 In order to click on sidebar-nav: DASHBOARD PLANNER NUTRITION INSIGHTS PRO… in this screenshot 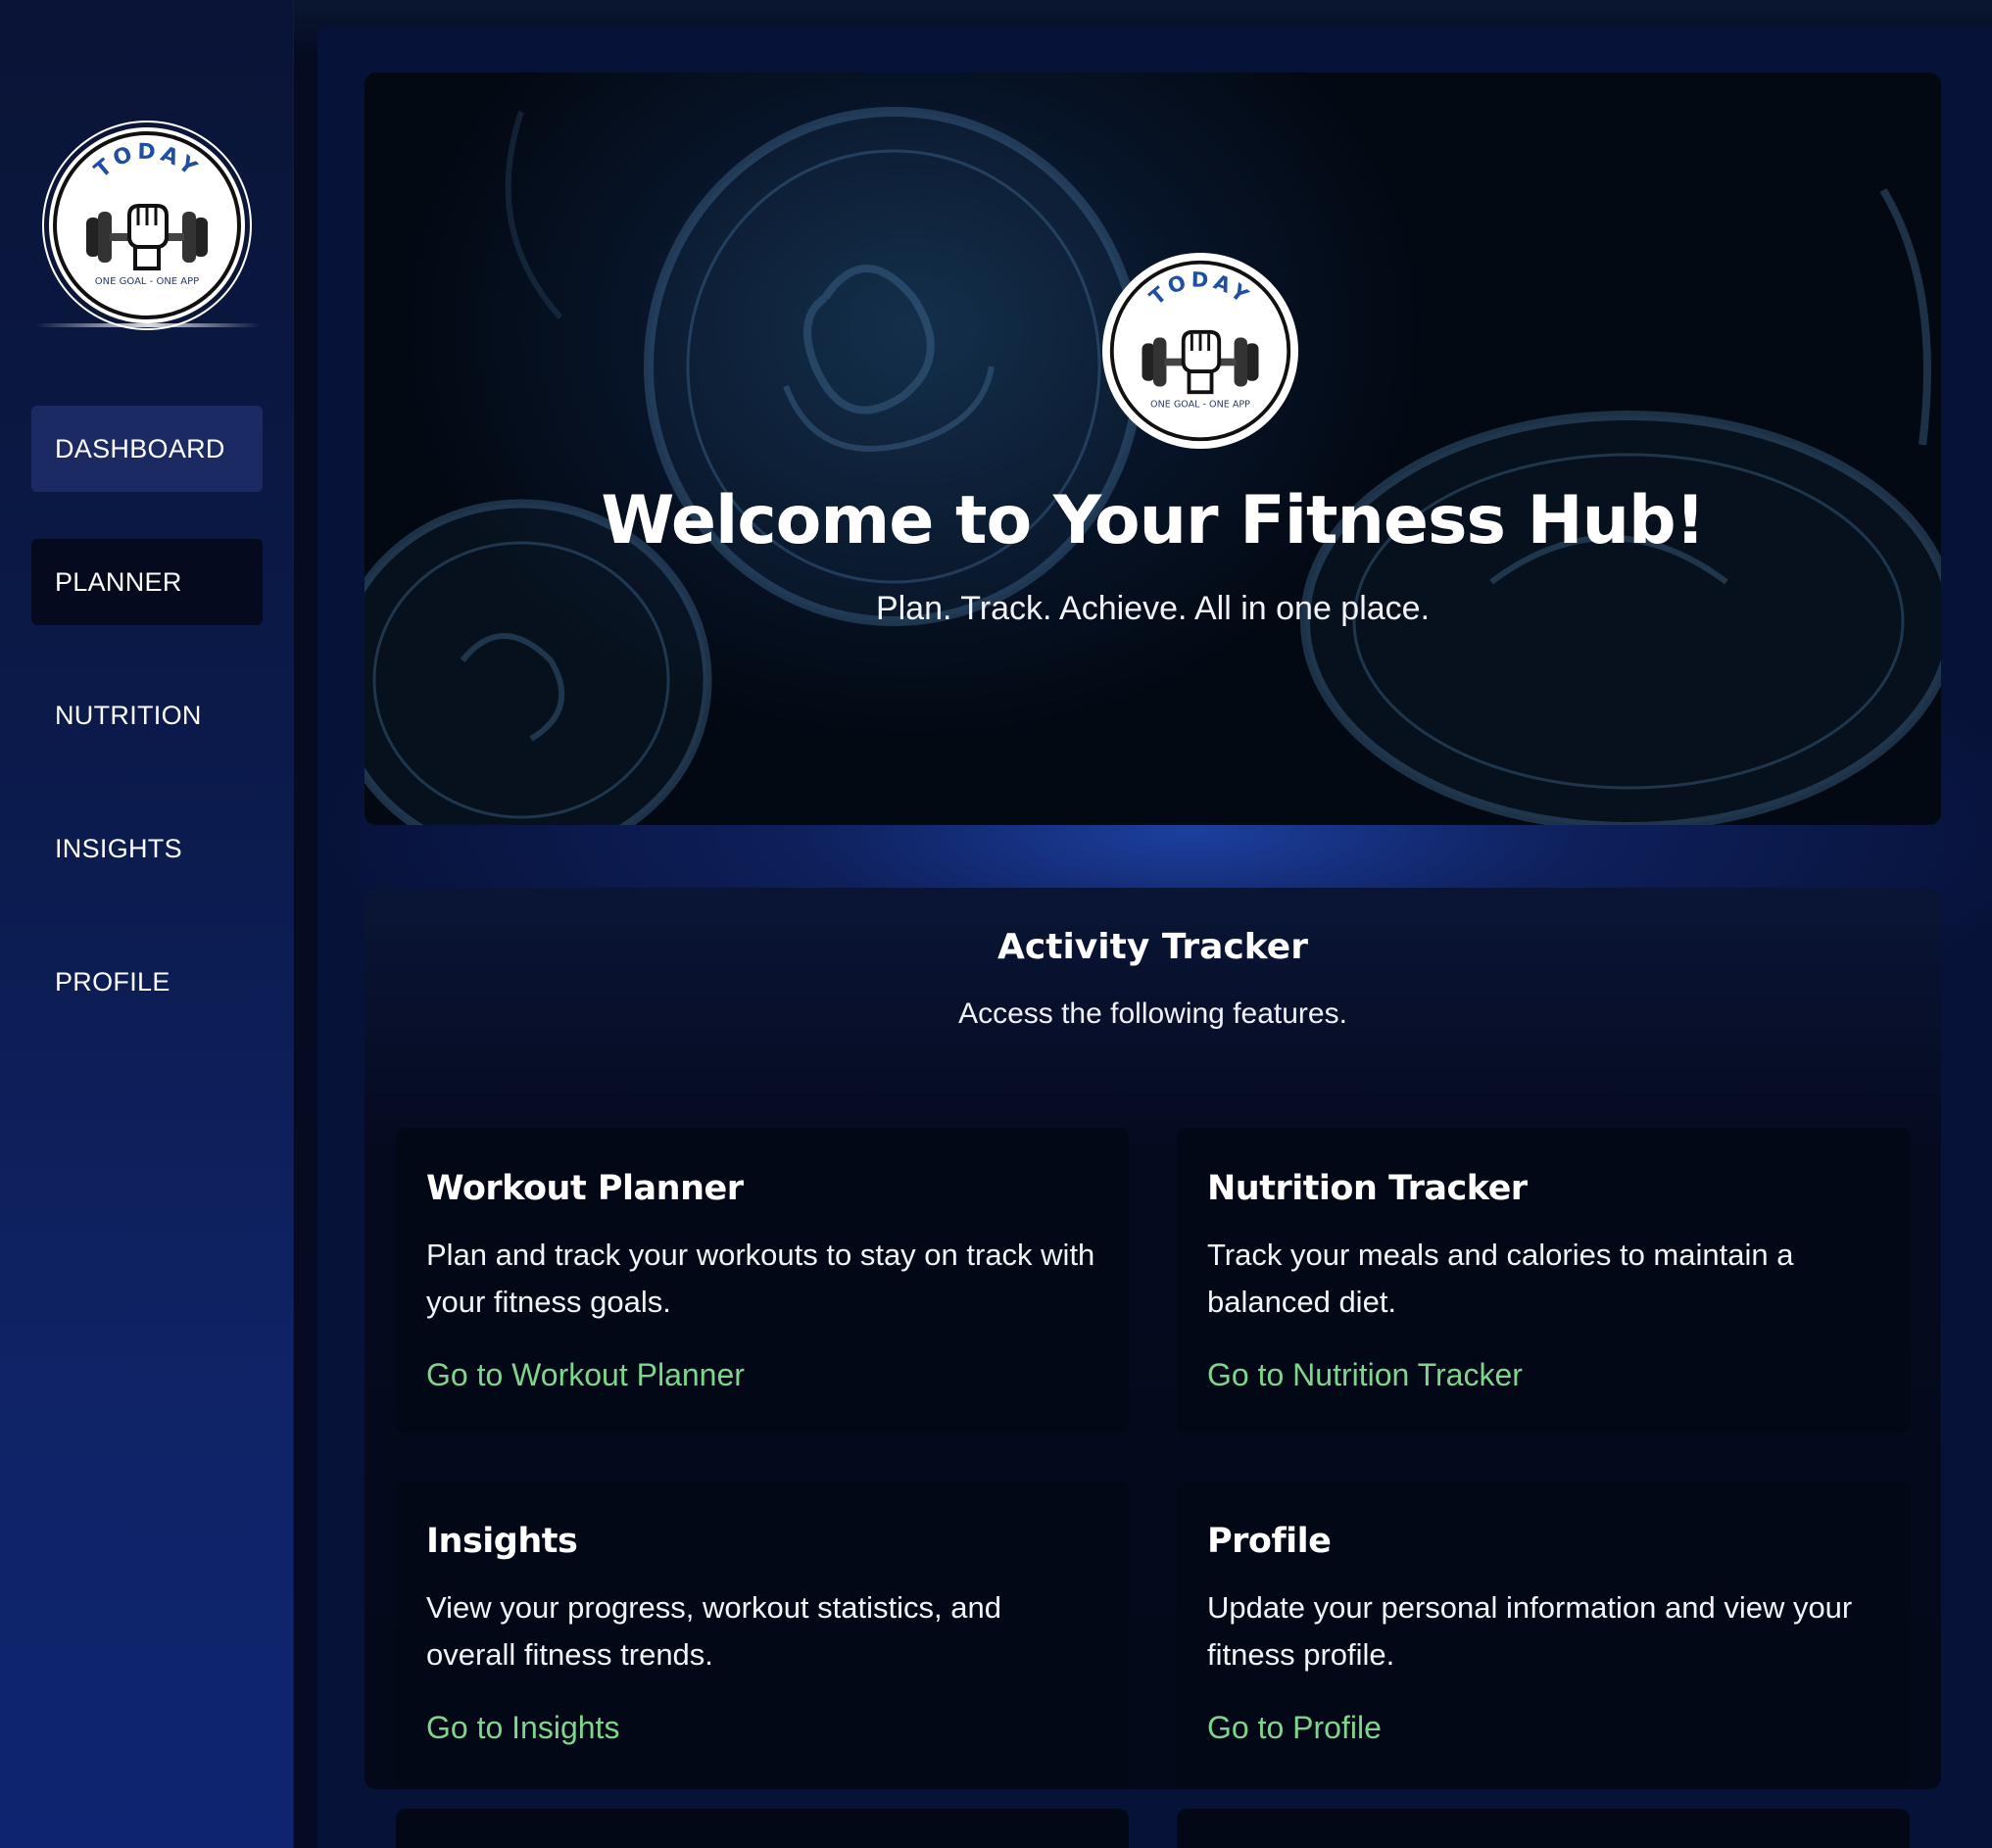, I will do `click(147, 739)`.